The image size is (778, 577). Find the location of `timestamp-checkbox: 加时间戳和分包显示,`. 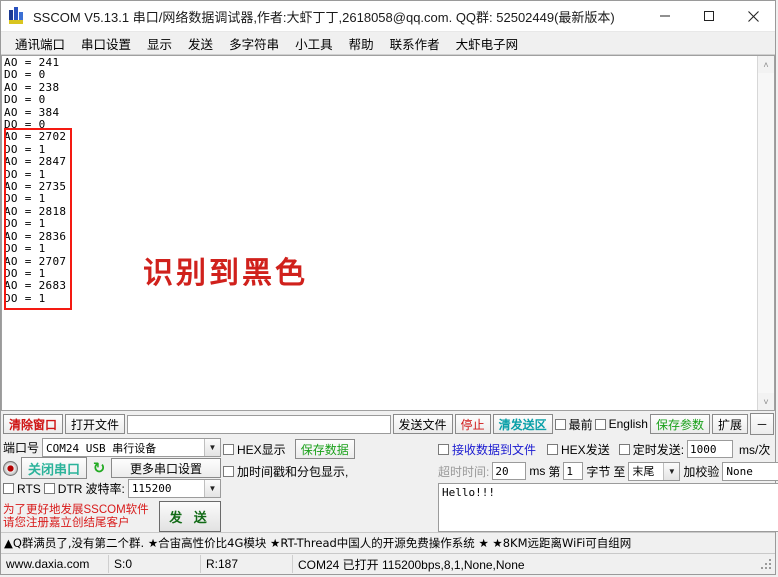

timestamp-checkbox: 加时间戳和分包显示, is located at coordinates (285, 471).